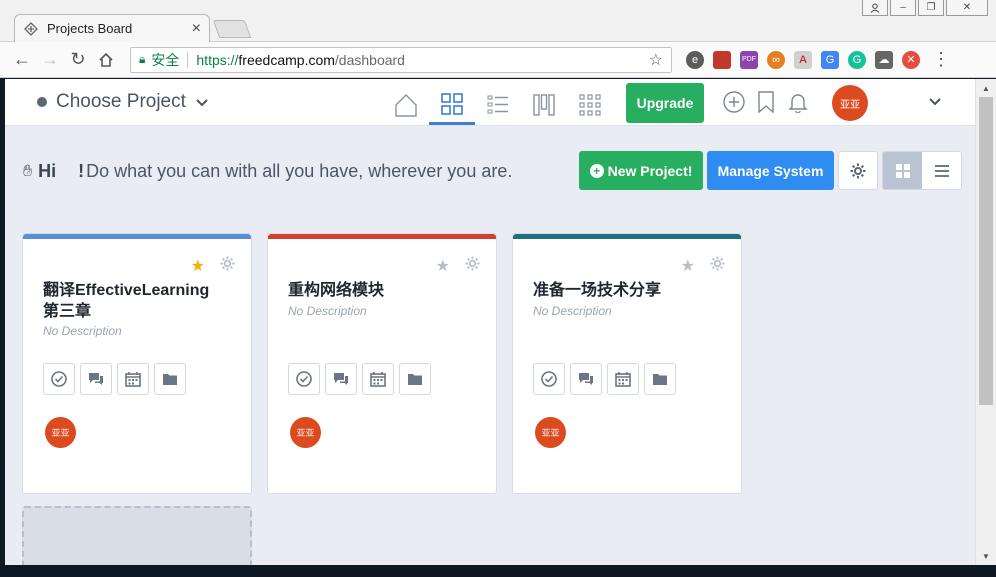 This screenshot has width=996, height=577. What do you see at coordinates (734, 102) in the screenshot?
I see `add-icon` at bounding box center [734, 102].